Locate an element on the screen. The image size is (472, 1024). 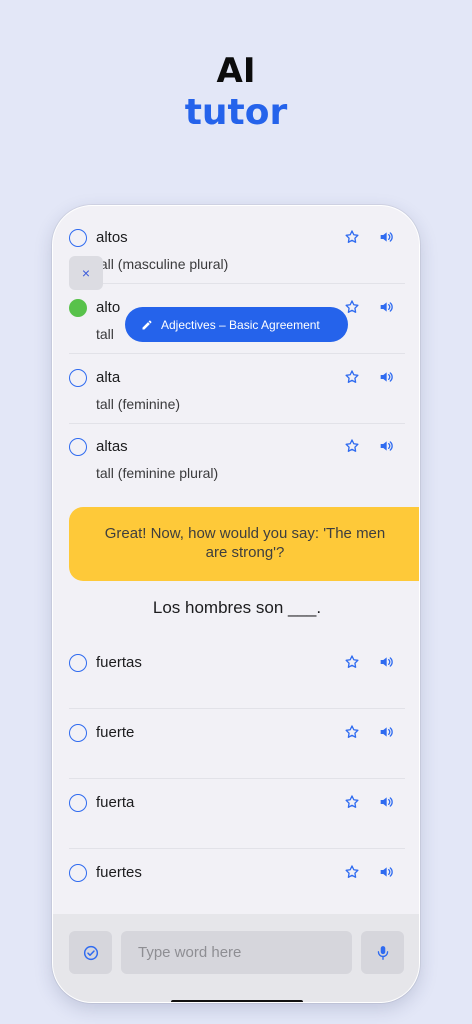
list-item: alta tall (feminine) is located at coordinates (237, 389).